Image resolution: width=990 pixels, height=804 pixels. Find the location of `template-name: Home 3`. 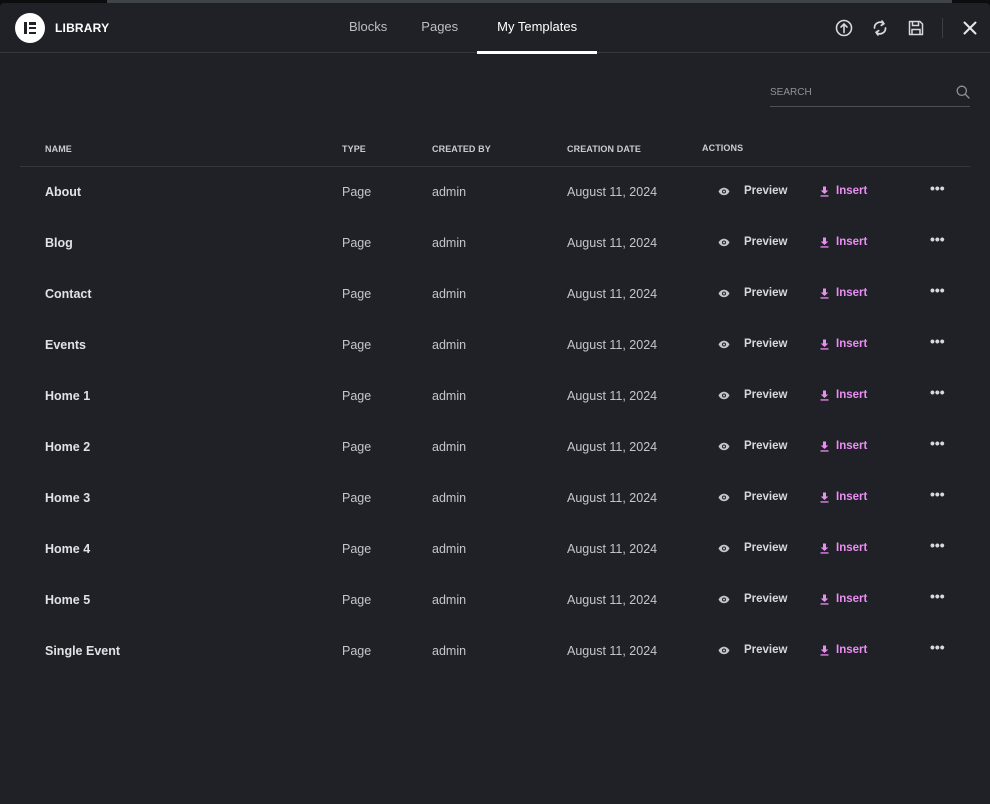

template-name: Home 3 is located at coordinates (68, 498).